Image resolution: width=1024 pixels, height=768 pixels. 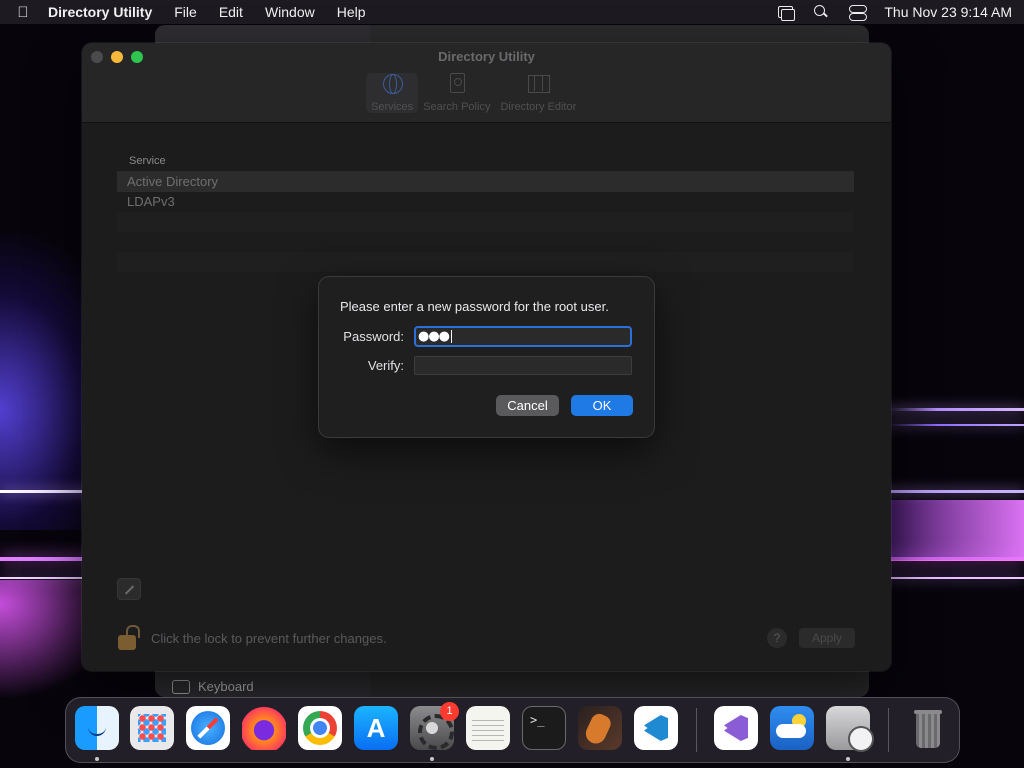 I want to click on menu-file: File, so click(x=185, y=12).